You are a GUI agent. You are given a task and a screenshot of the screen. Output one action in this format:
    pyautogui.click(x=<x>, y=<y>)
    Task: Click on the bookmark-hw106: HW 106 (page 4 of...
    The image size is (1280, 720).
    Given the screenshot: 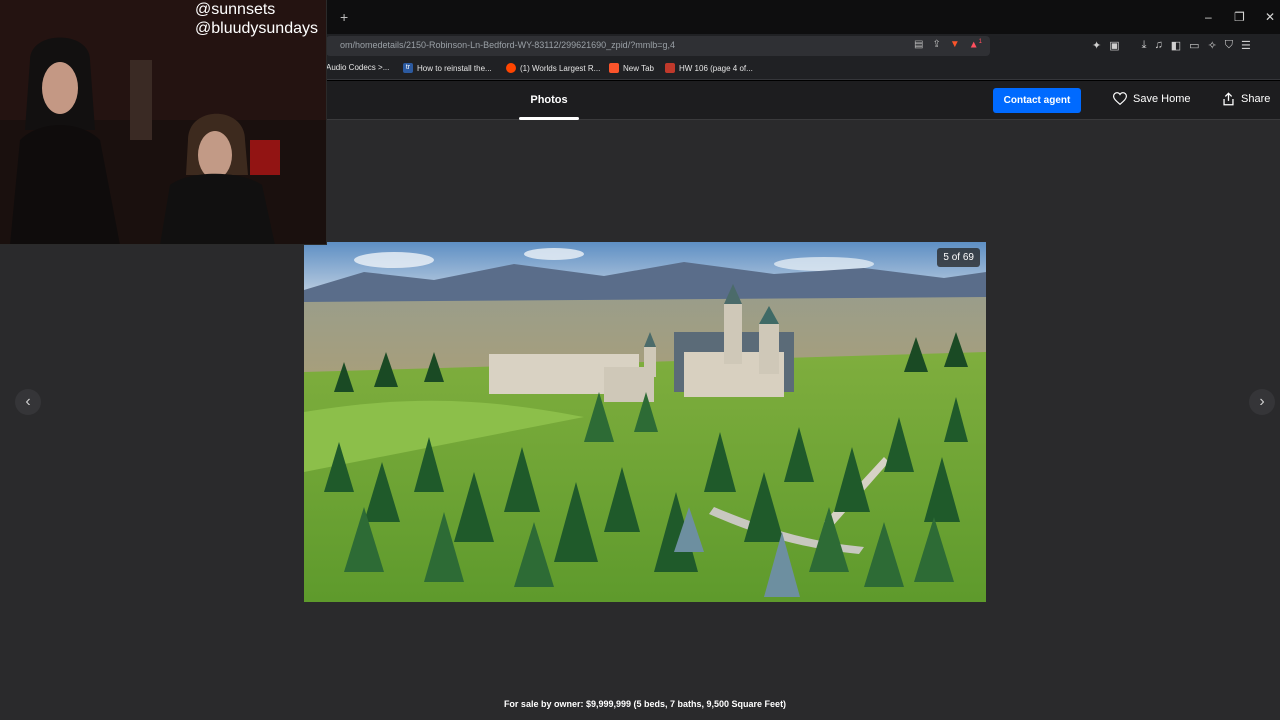 What is the action you would take?
    pyautogui.click(x=709, y=68)
    